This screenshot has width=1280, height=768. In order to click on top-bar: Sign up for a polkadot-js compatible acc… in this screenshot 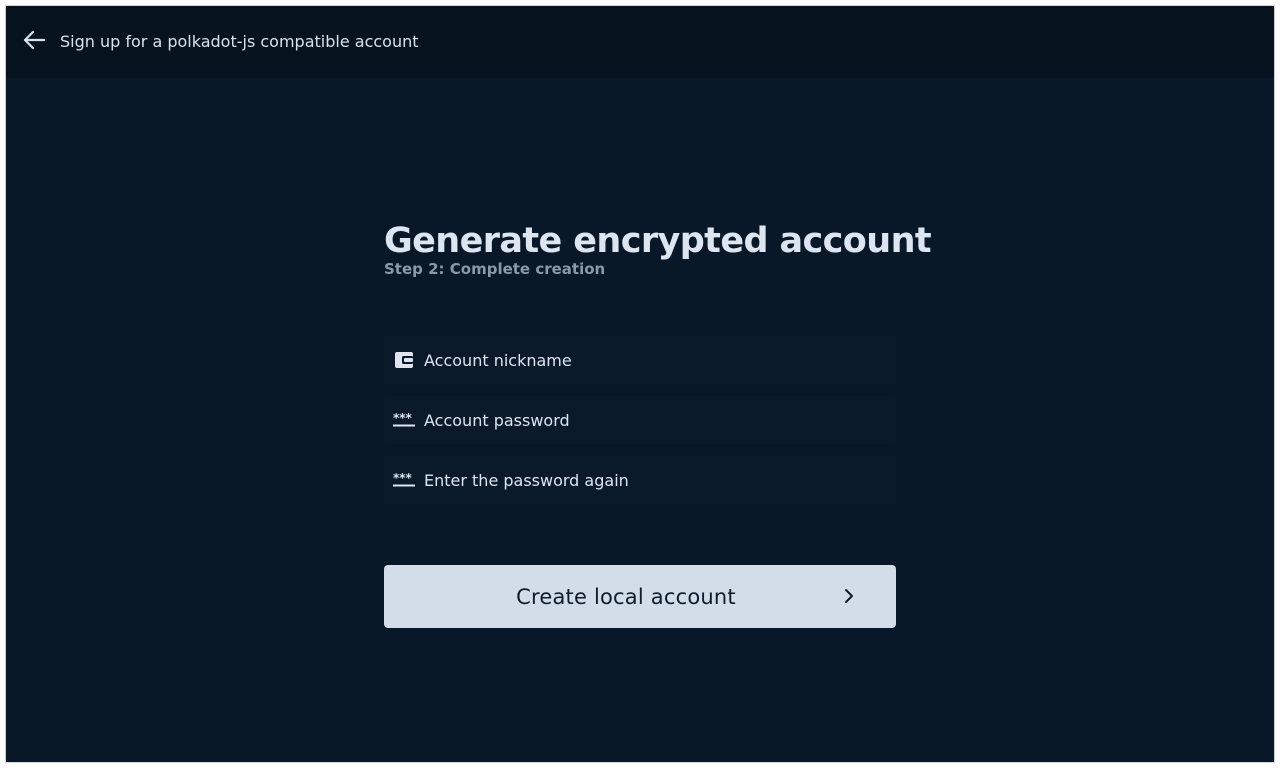, I will do `click(640, 42)`.